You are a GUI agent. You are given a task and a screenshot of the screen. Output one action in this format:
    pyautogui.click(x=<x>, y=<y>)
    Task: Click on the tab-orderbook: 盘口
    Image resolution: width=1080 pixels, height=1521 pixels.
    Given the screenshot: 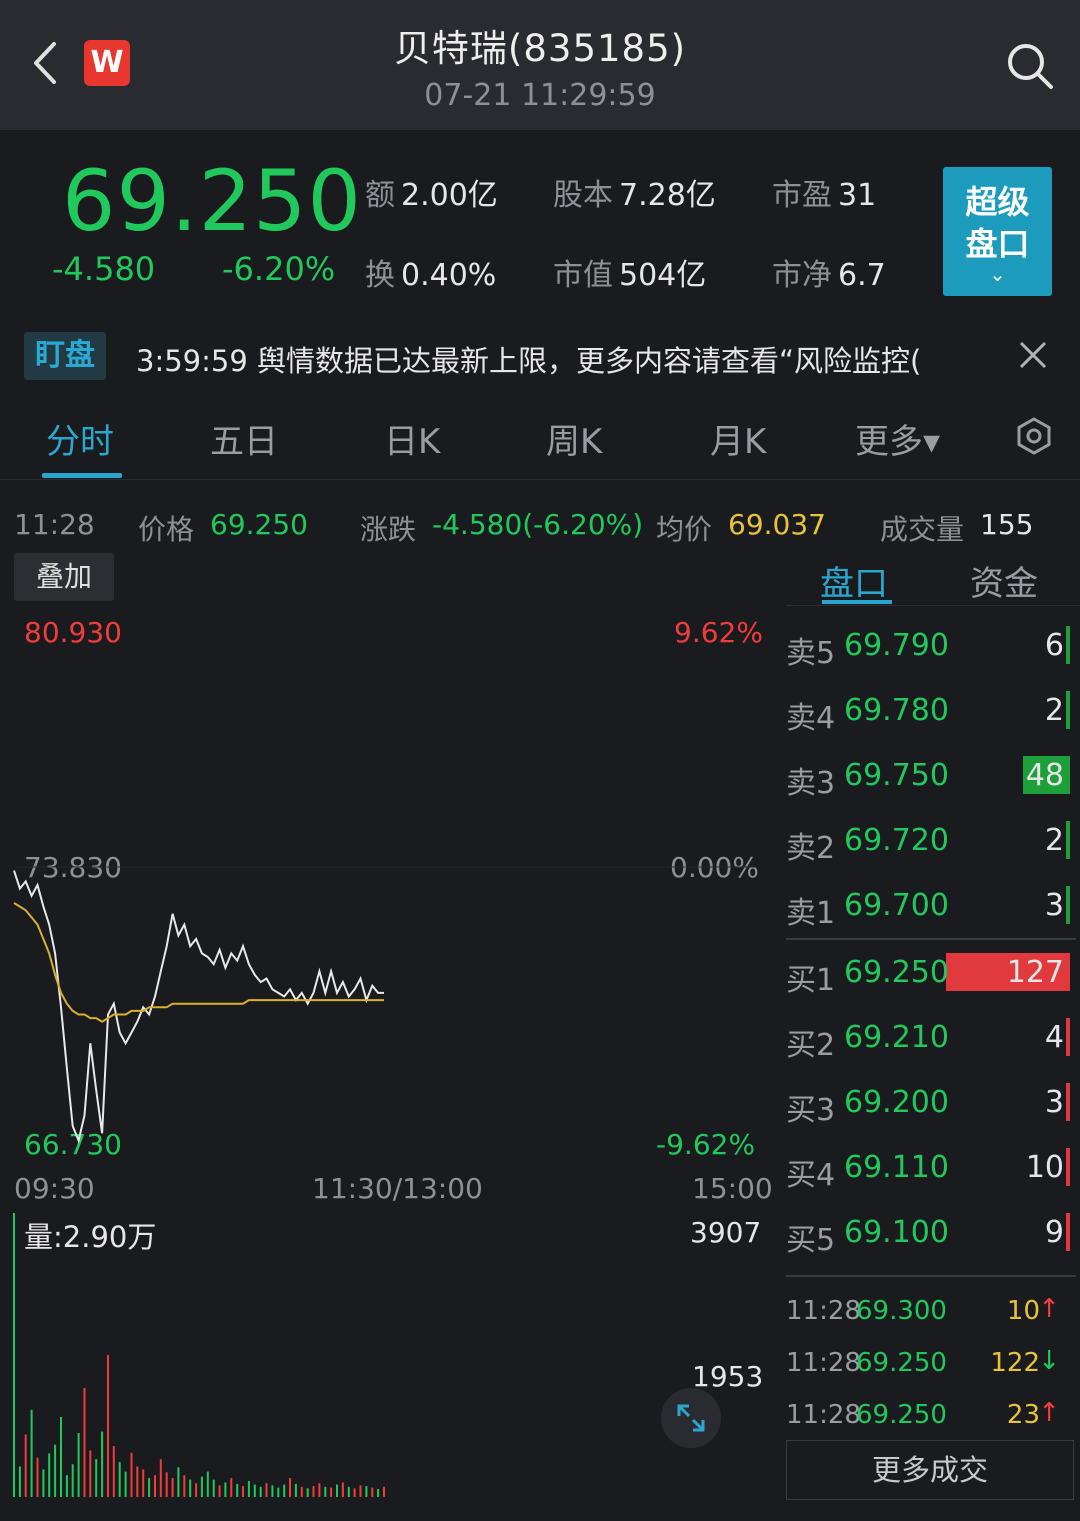 What is the action you would take?
    pyautogui.click(x=854, y=580)
    